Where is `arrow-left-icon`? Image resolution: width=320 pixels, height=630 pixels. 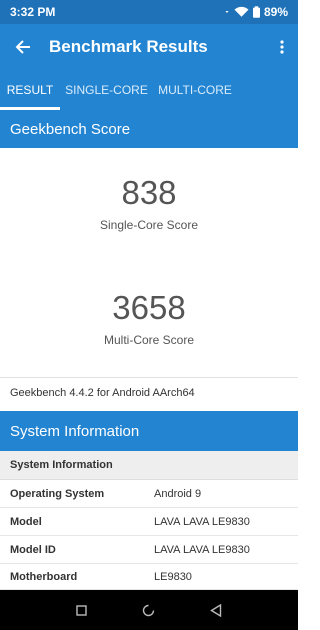 arrow-left-icon is located at coordinates (22, 47).